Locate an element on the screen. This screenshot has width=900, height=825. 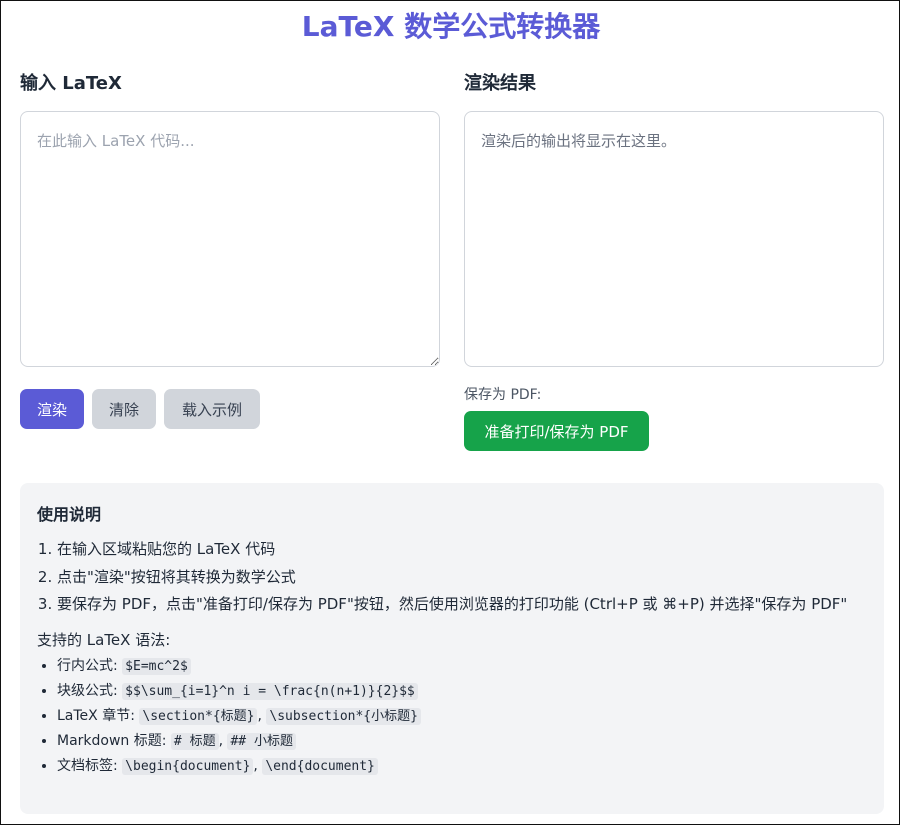
page-title: LaTeX 数学公式转换器 is located at coordinates (451, 26).